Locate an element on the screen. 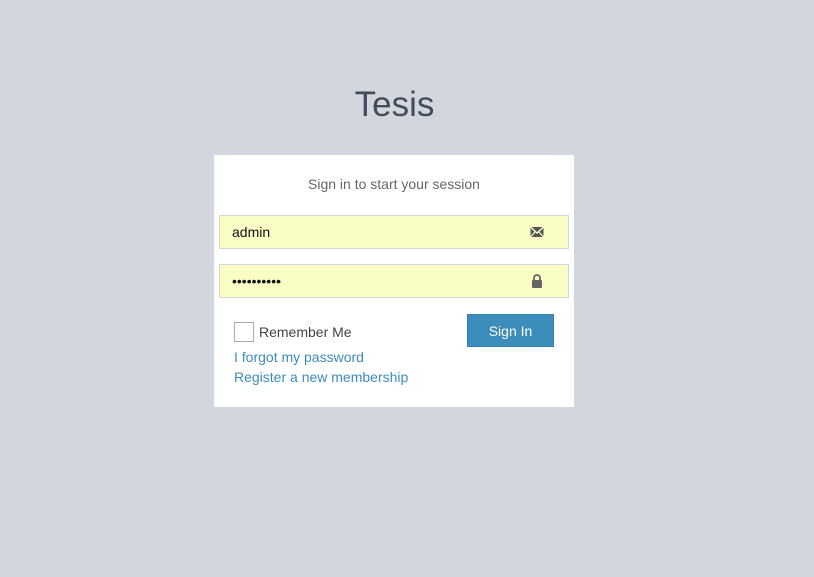 The image size is (814, 577). envelope-icon is located at coordinates (537, 232).